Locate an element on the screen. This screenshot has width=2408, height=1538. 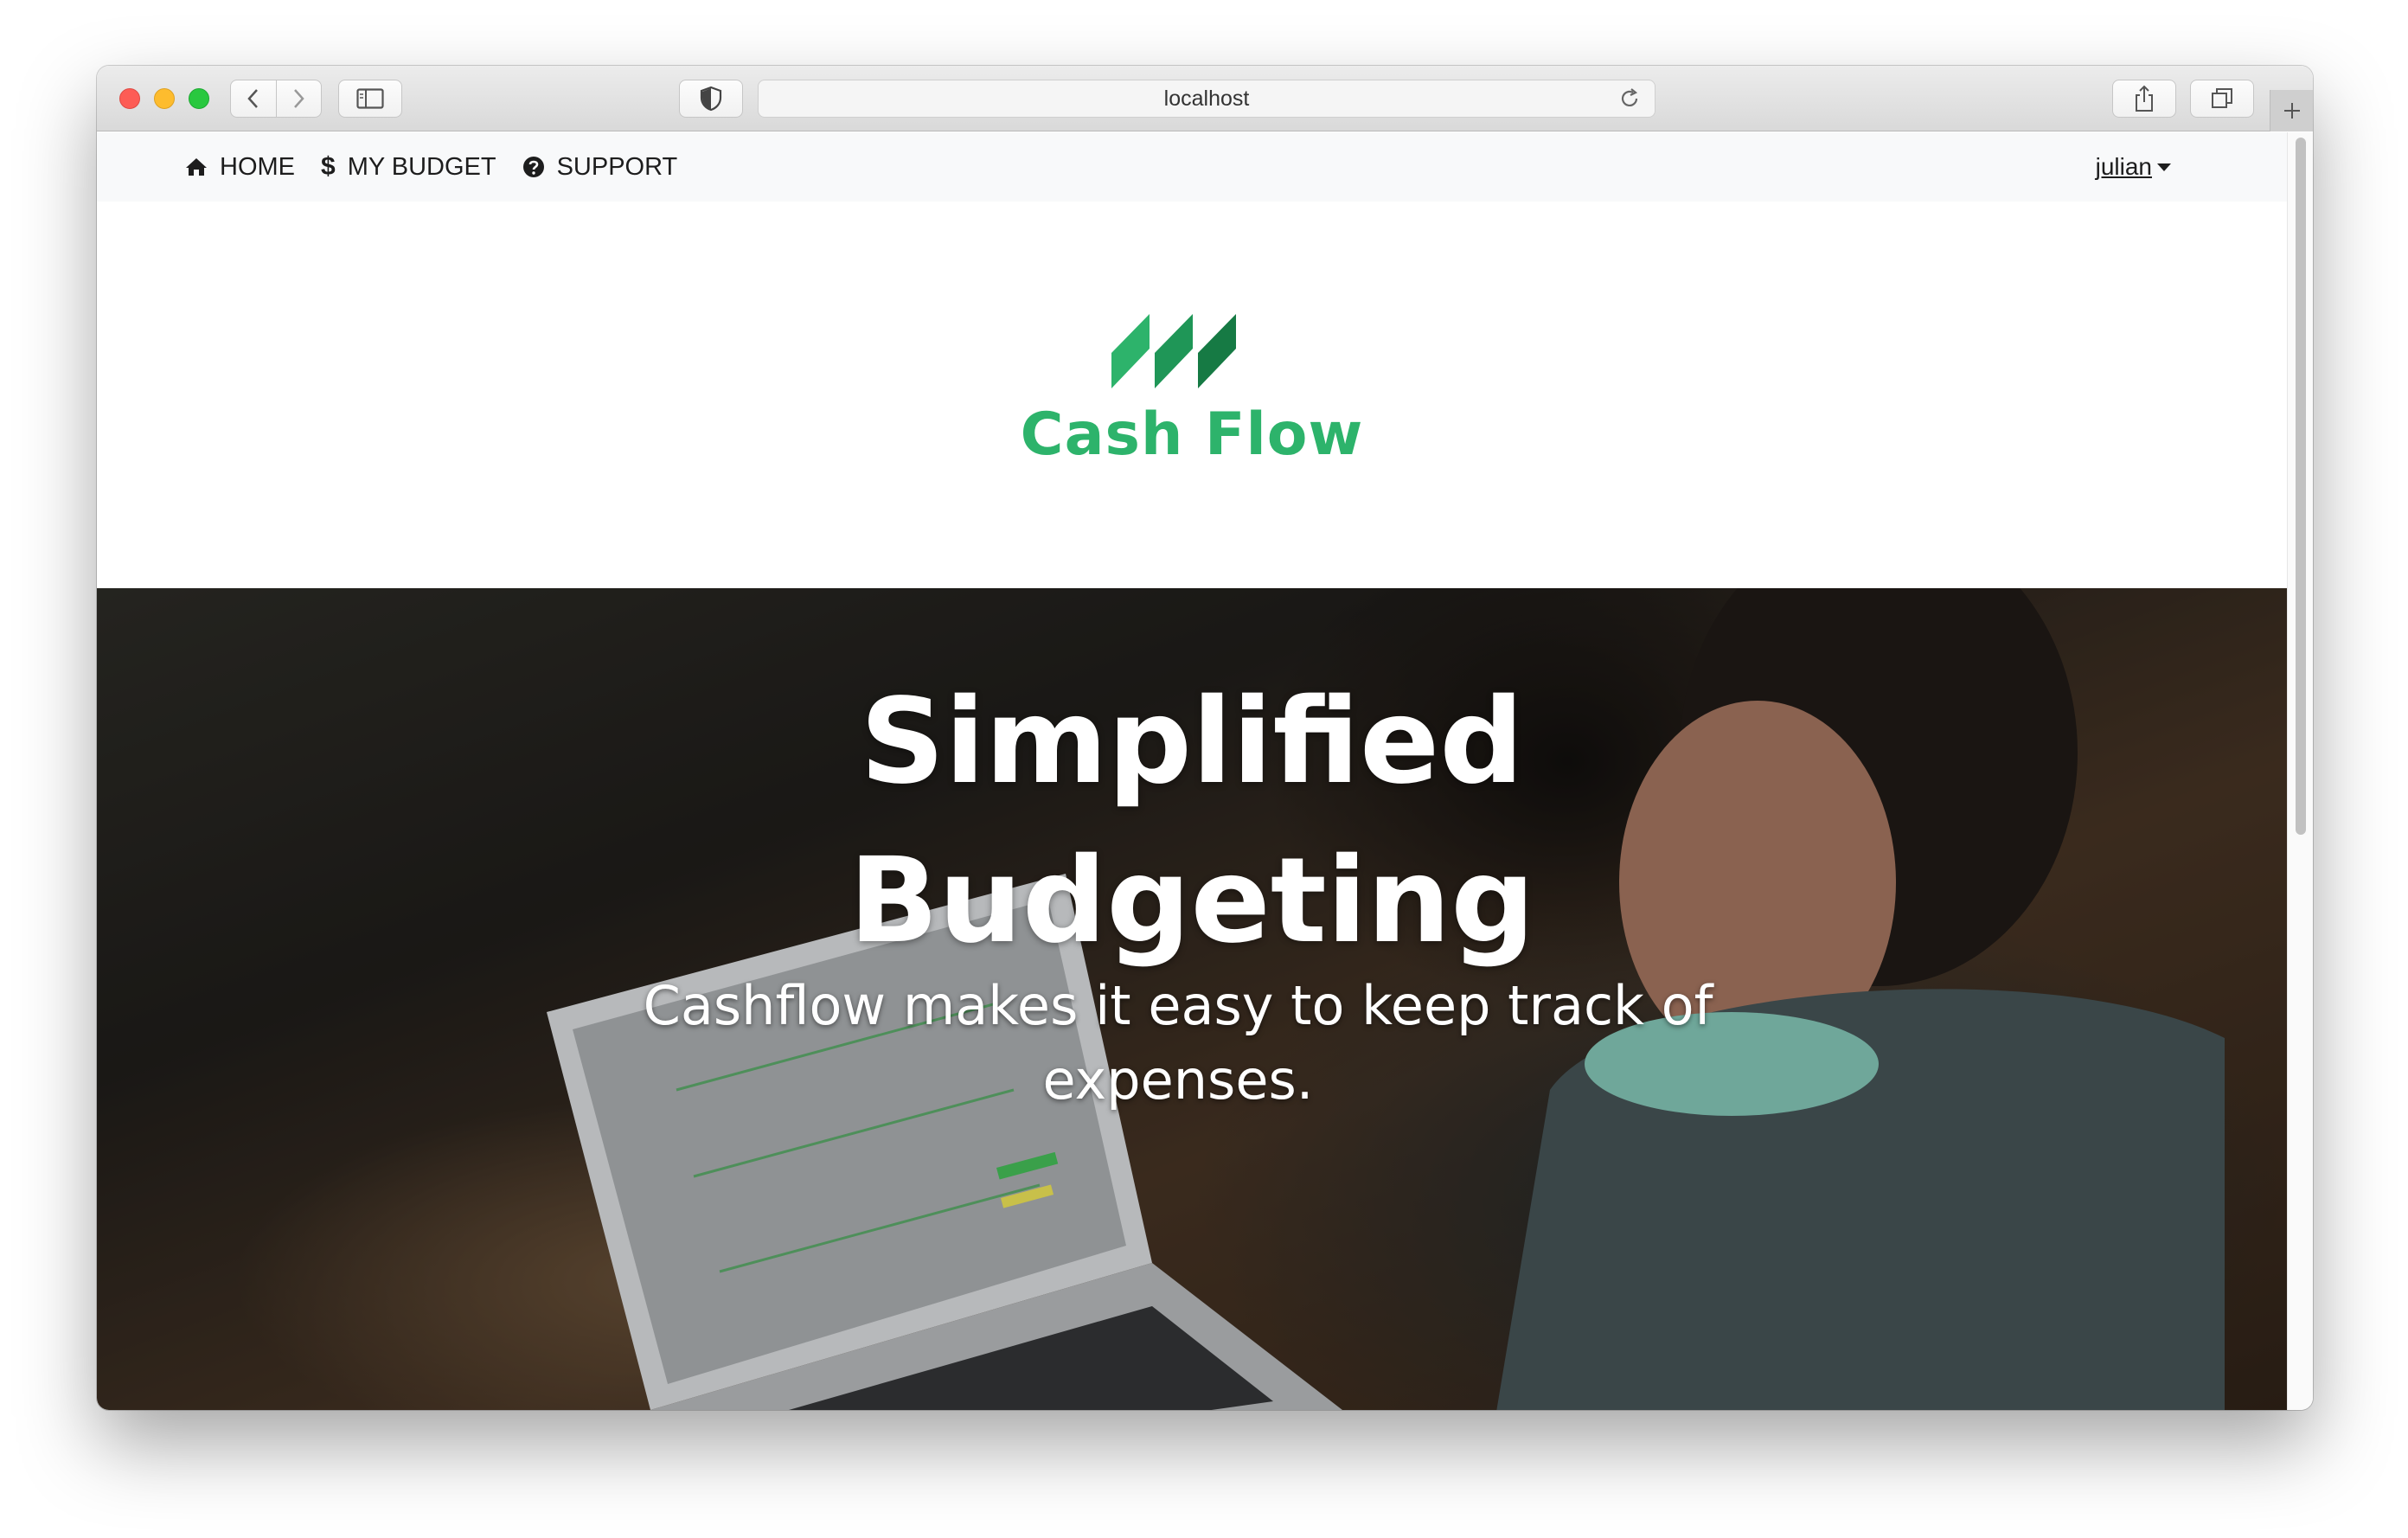
user-menu-dropdown: julian is located at coordinates (2133, 167).